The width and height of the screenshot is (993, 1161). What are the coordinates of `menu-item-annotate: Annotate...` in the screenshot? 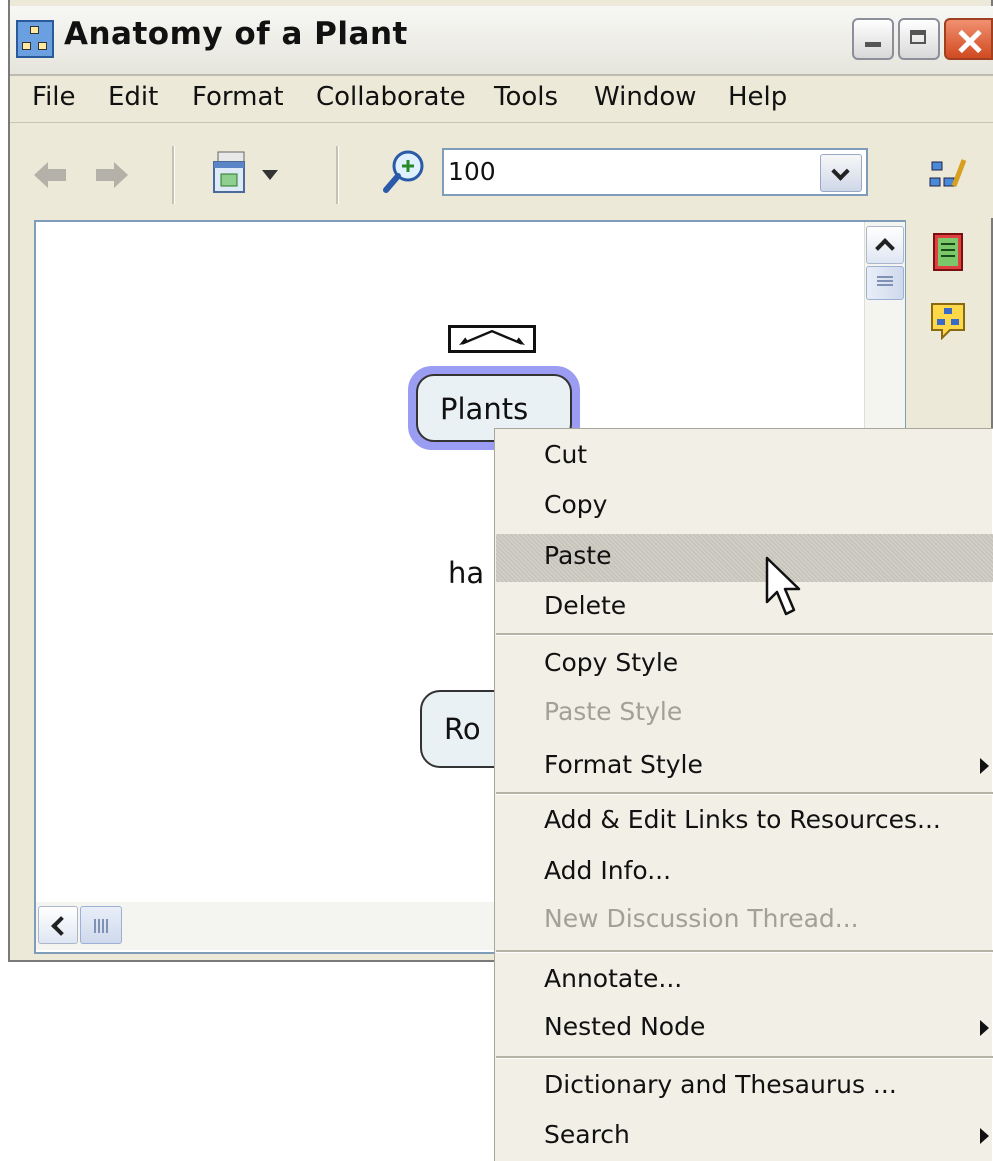 It's located at (613, 978).